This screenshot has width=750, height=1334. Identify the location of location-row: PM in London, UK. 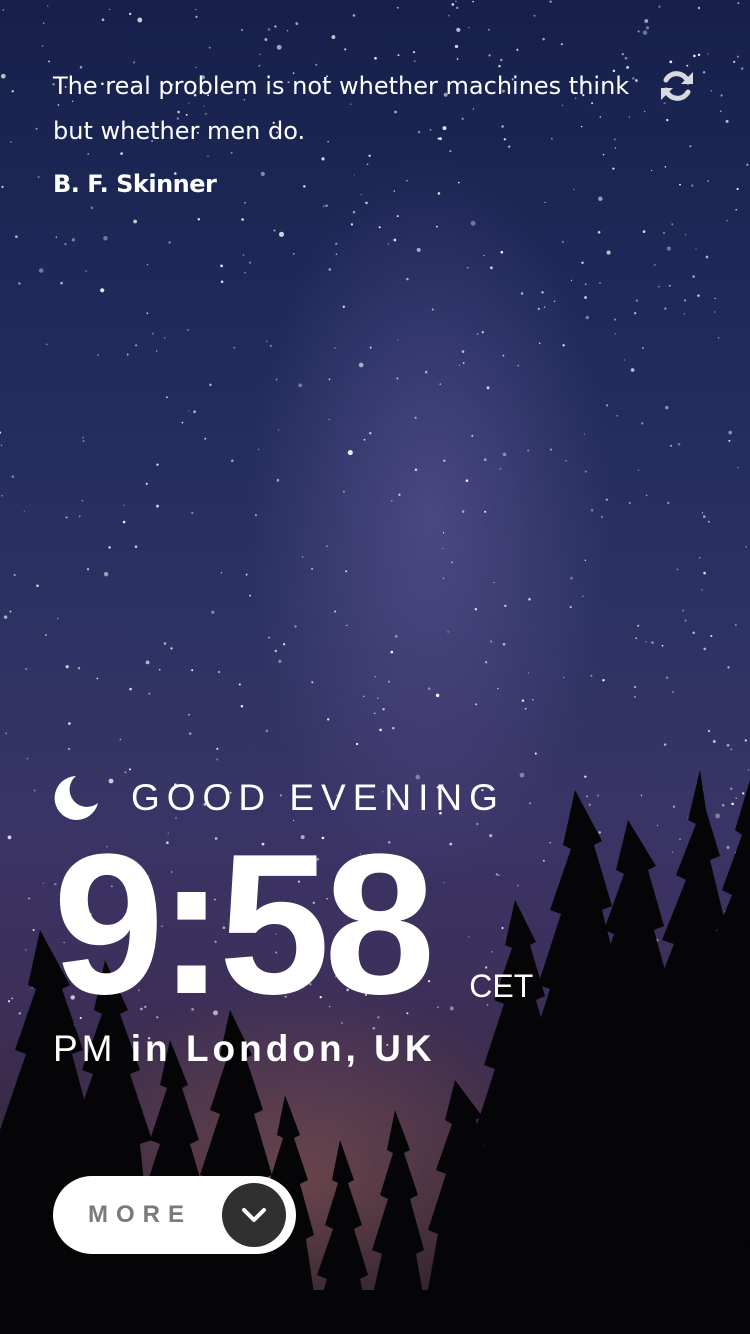
(244, 1049).